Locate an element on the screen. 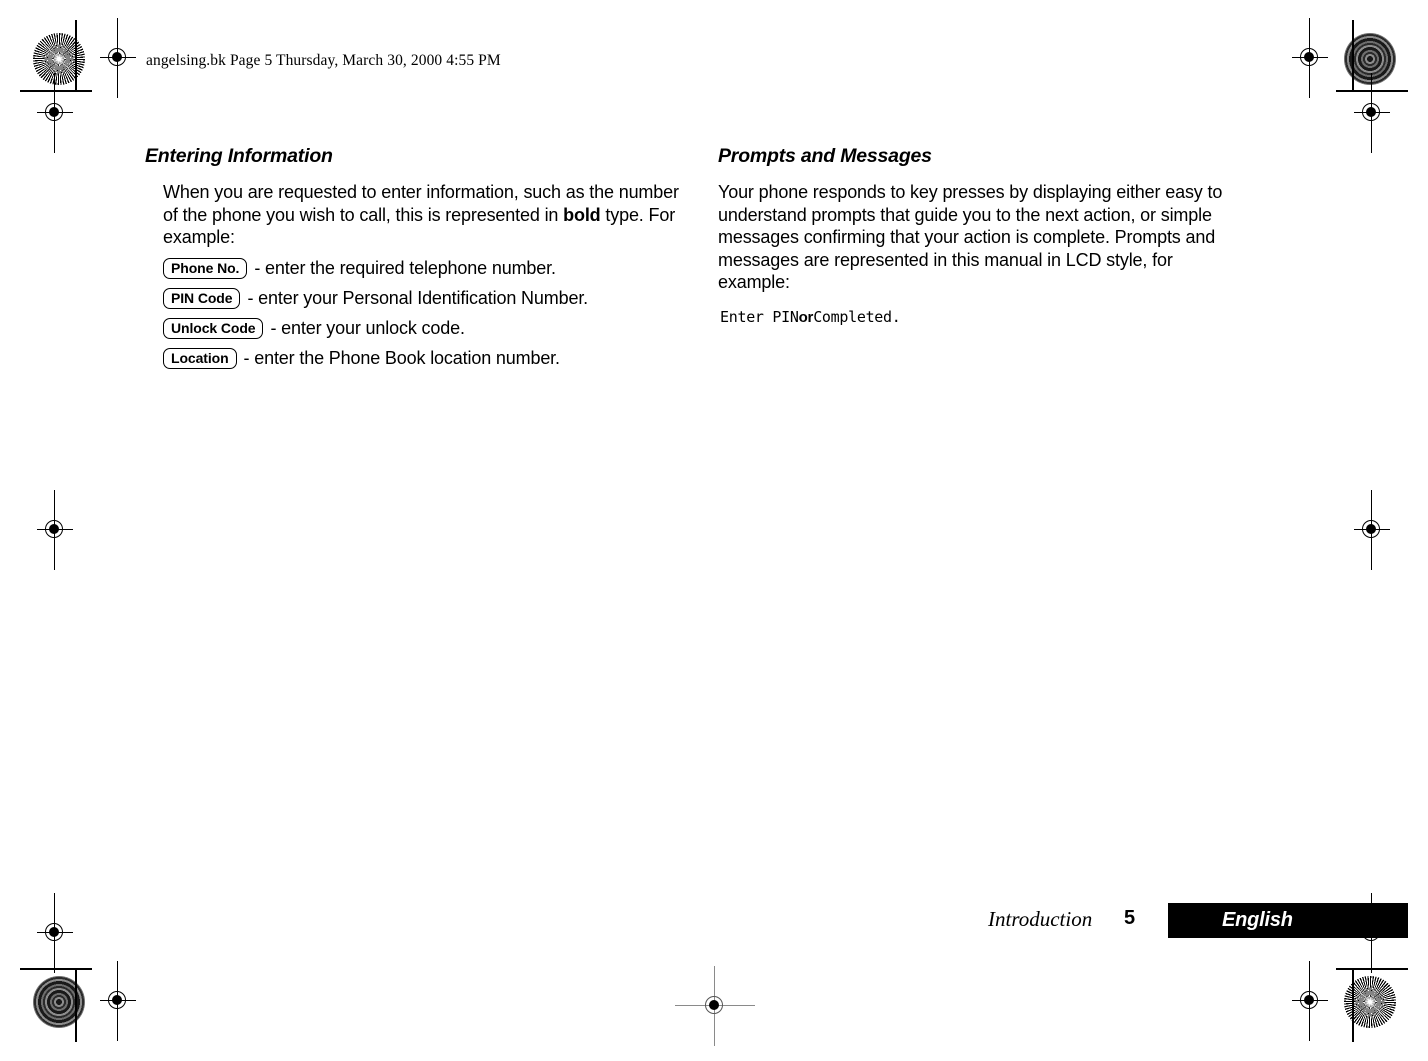 The height and width of the screenshot is (1061, 1428). list-item: Unlock Code - enter your unlock code. is located at coordinates (426, 328).